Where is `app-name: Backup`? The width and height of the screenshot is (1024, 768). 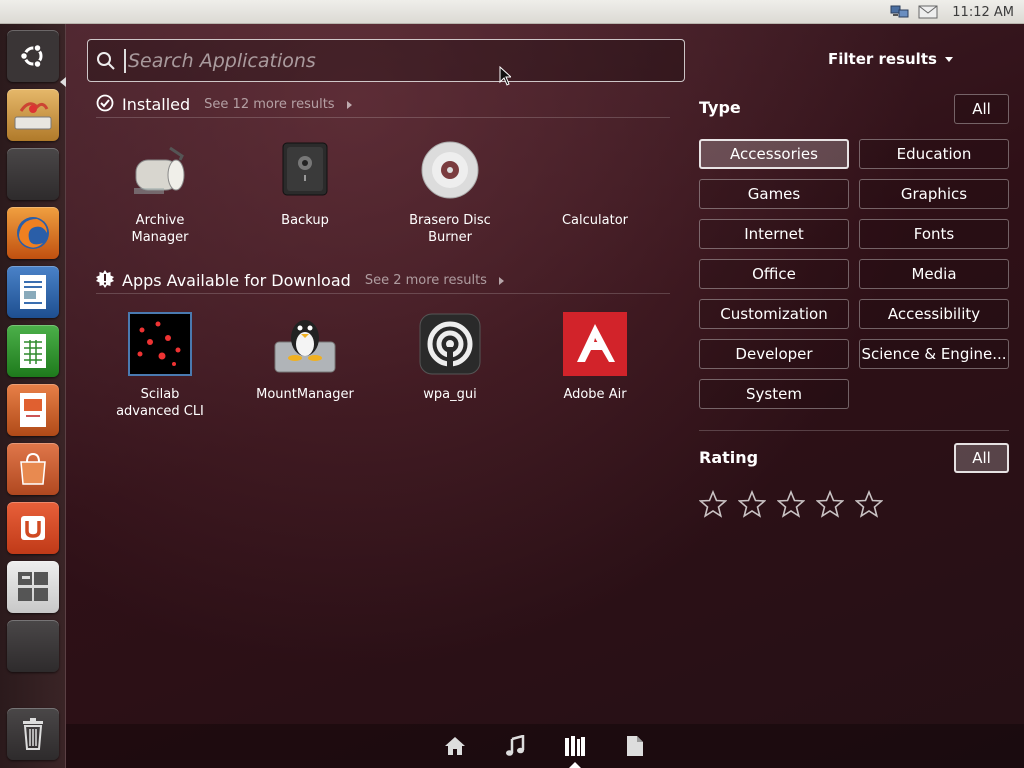
app-name: Backup is located at coordinates (305, 220).